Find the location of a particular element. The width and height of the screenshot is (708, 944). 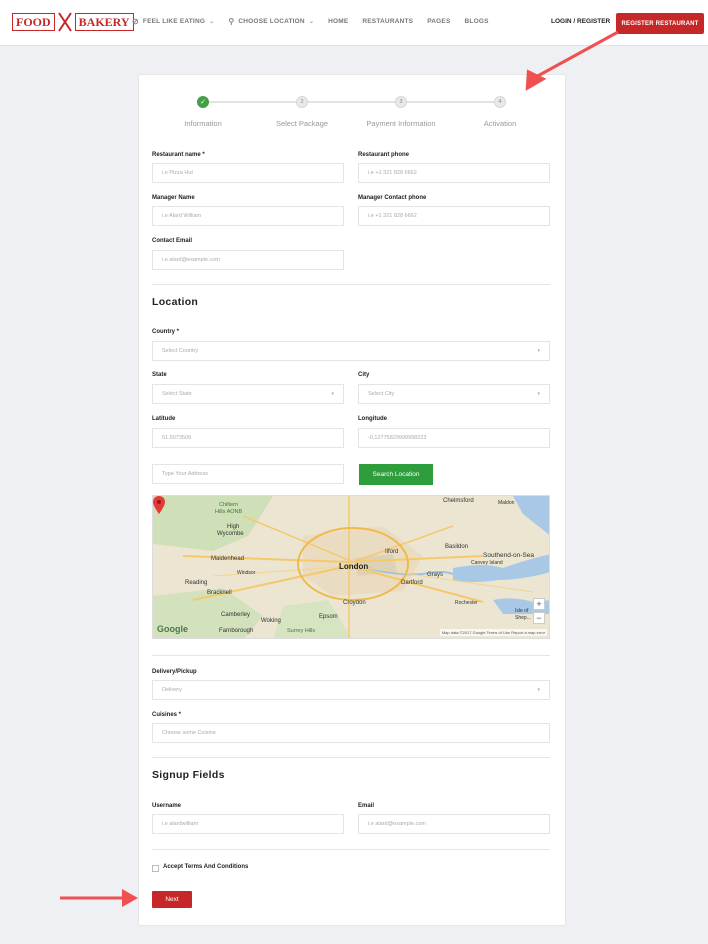

terms-label: Accept Terms And Conditions is located at coordinates (205, 867).